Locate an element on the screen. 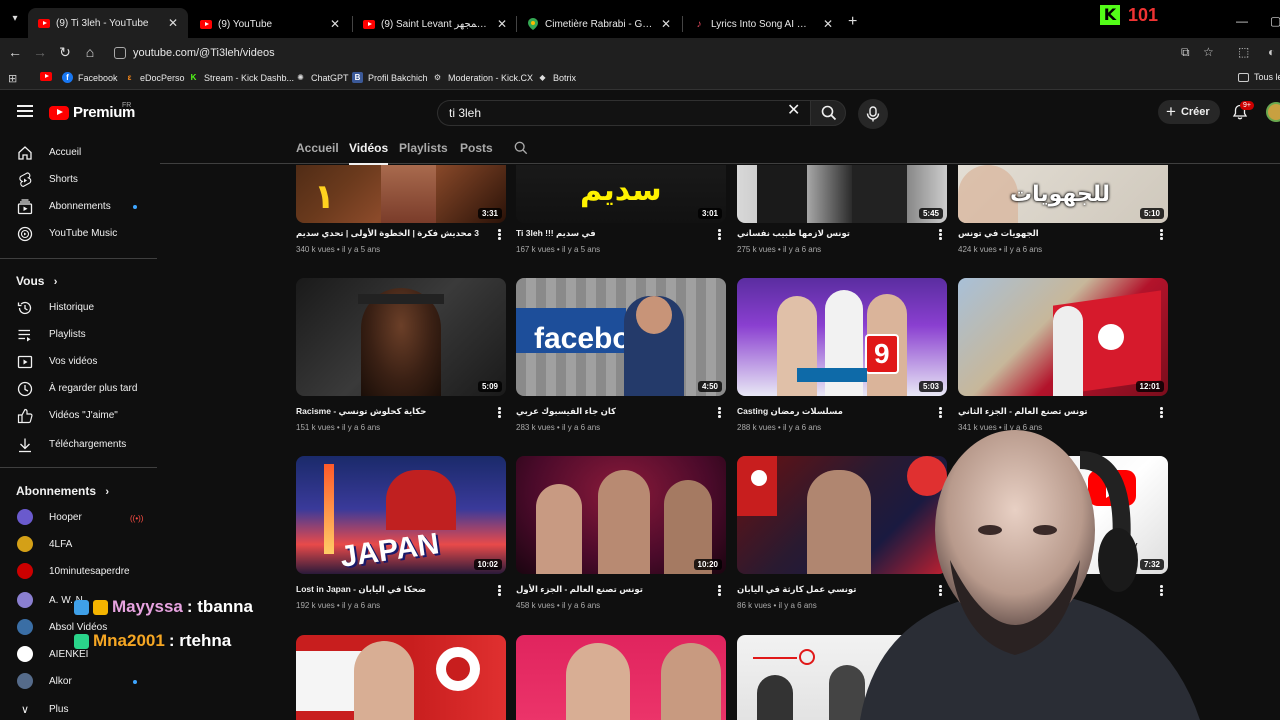 The width and height of the screenshot is (1280, 720). address-bar: youtube.com/@Ti3leh/videos is located at coordinates (204, 53).